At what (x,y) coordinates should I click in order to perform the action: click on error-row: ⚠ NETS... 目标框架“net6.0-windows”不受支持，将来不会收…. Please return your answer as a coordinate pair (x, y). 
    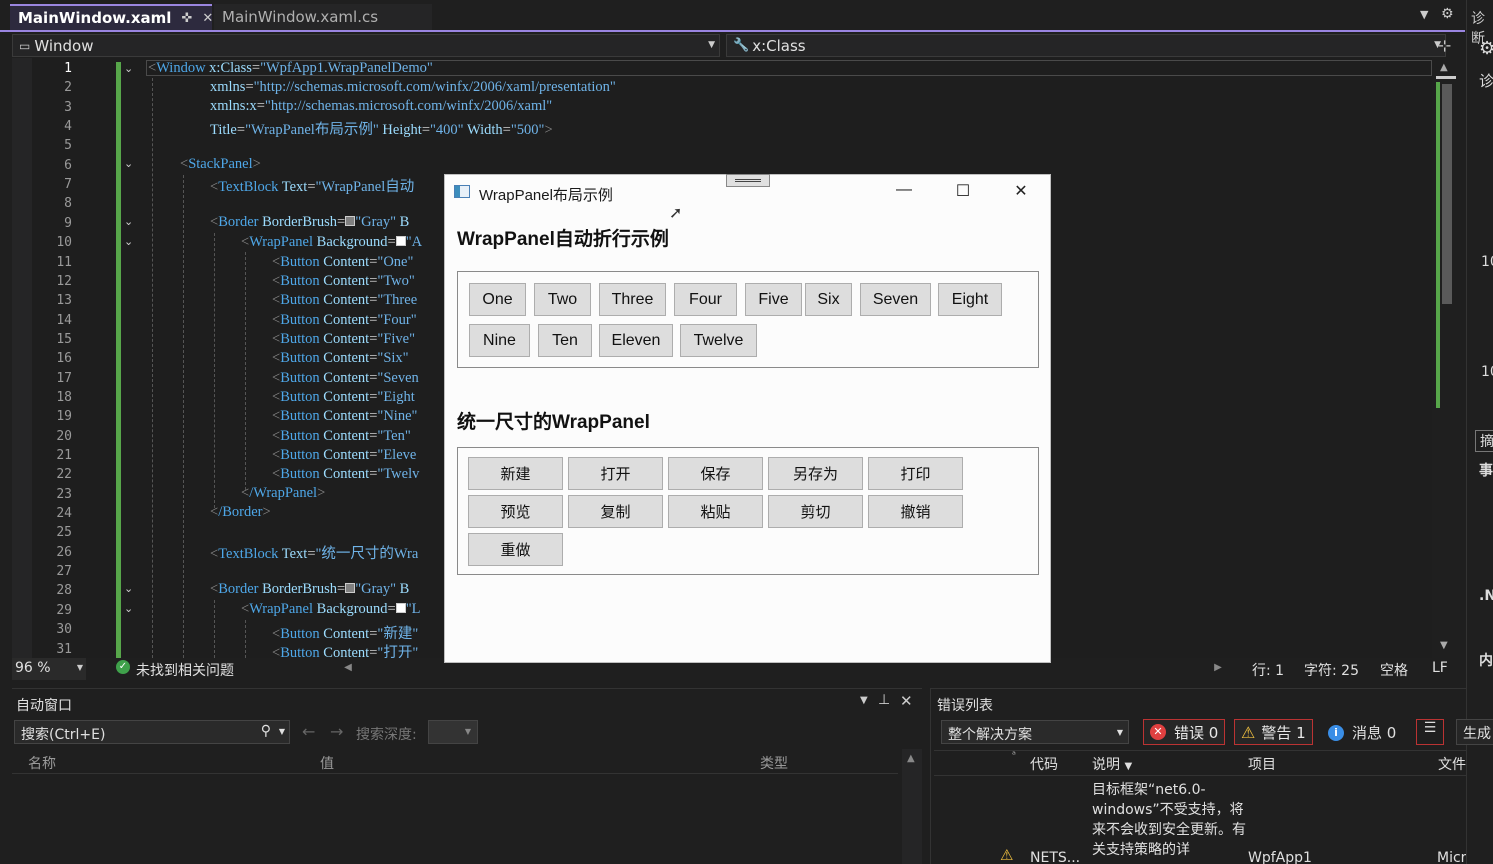
    Looking at the image, I should click on (1200, 821).